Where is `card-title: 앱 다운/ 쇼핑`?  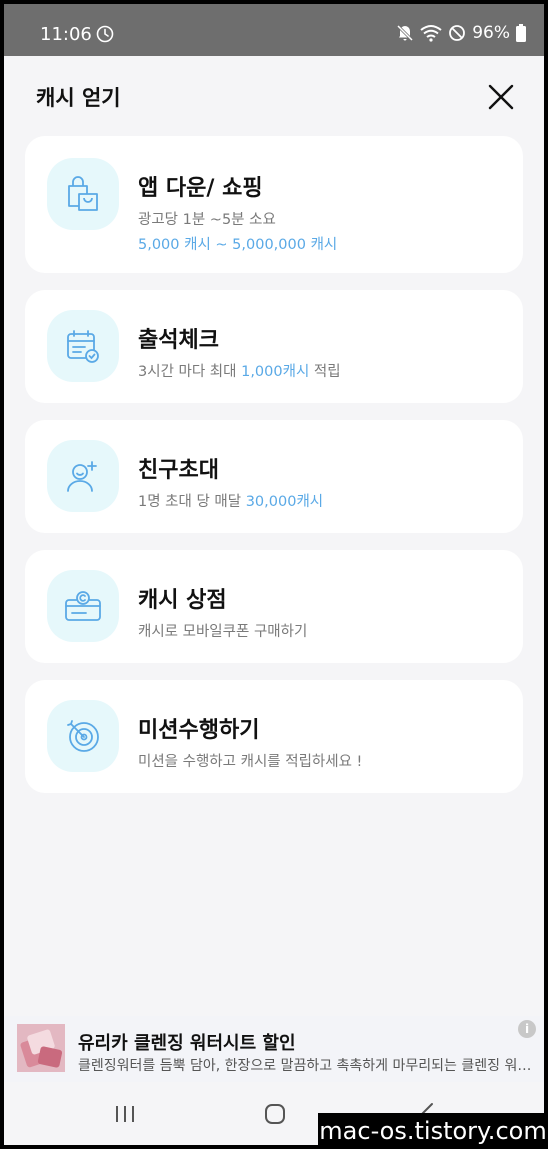 card-title: 앱 다운/ 쇼핑 is located at coordinates (200, 188).